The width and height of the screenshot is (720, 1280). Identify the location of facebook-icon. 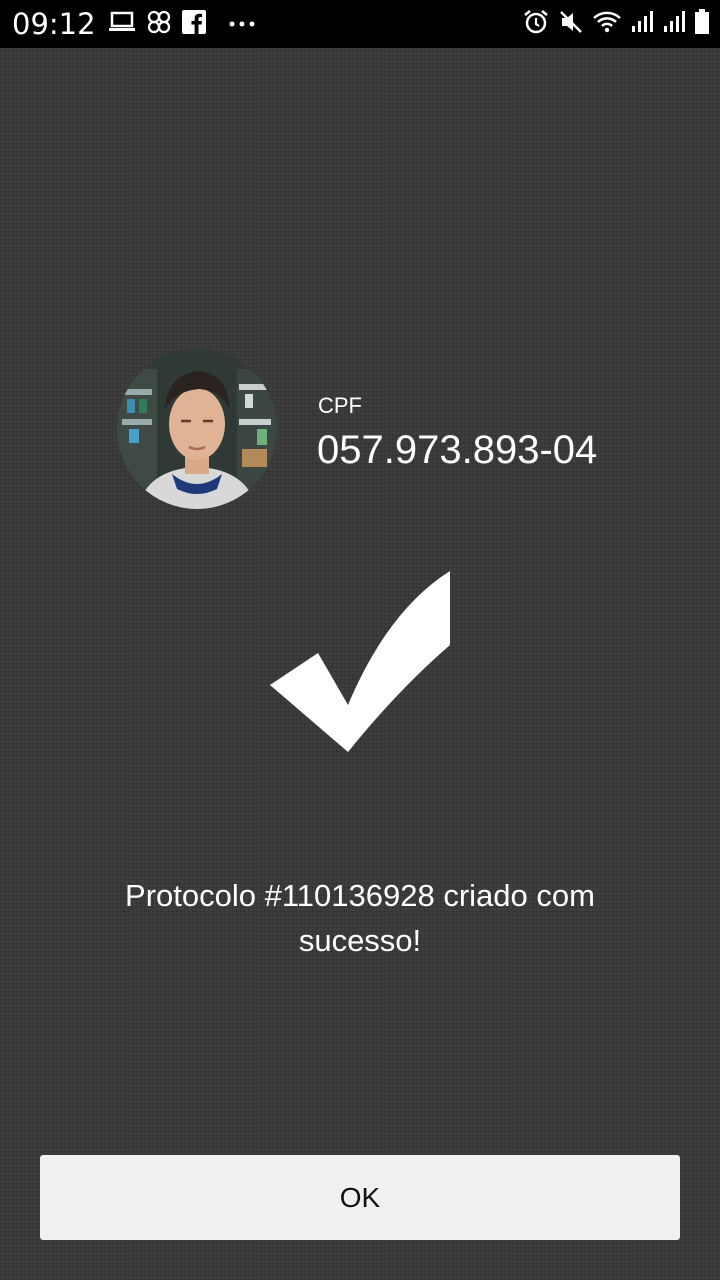
(193, 24).